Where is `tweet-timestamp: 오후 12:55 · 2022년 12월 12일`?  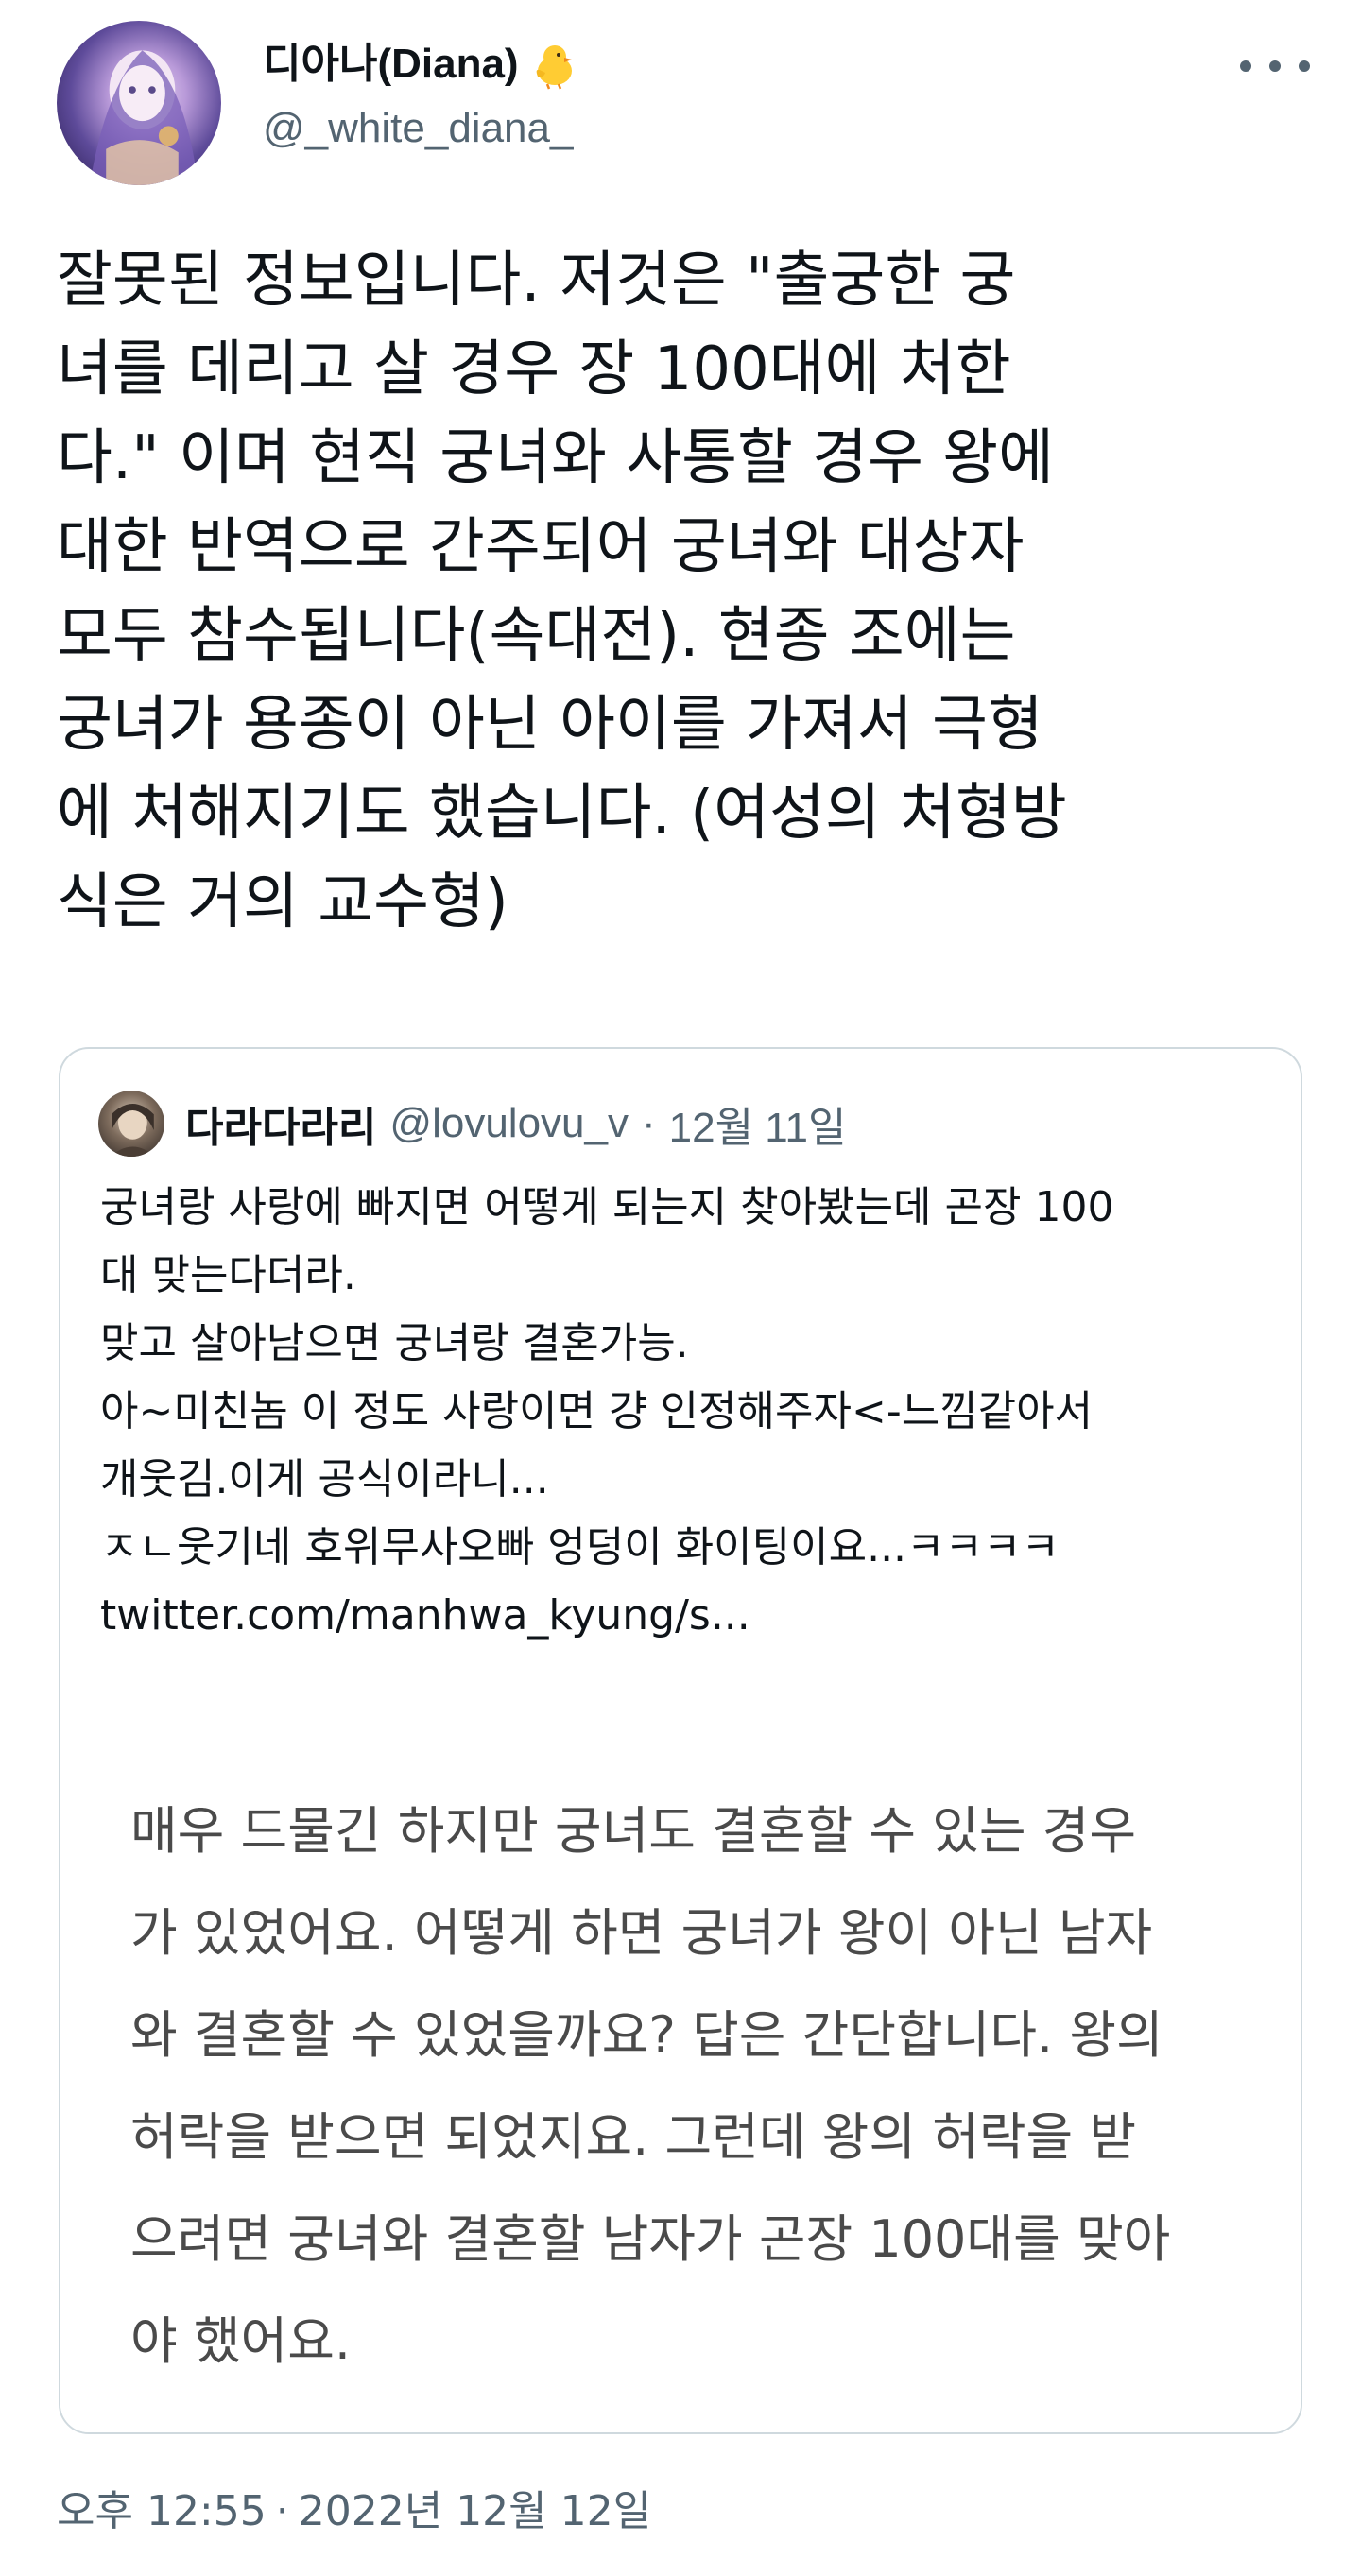 tweet-timestamp: 오후 12:55 · 2022년 12월 12일 is located at coordinates (354, 2511).